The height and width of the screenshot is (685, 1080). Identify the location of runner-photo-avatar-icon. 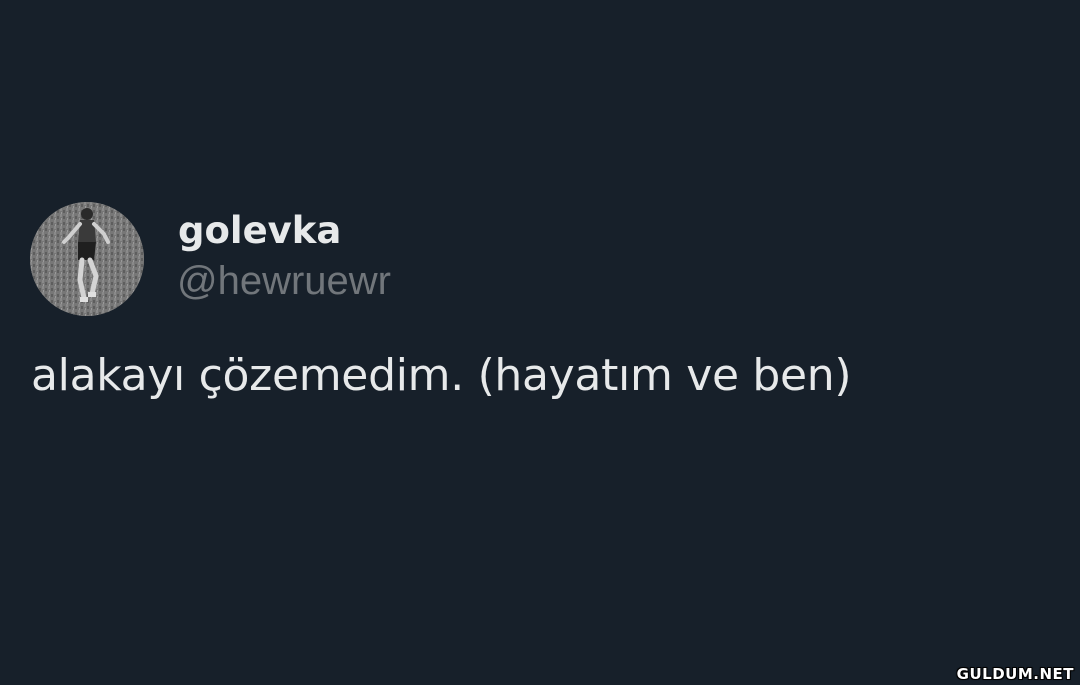
(87, 259).